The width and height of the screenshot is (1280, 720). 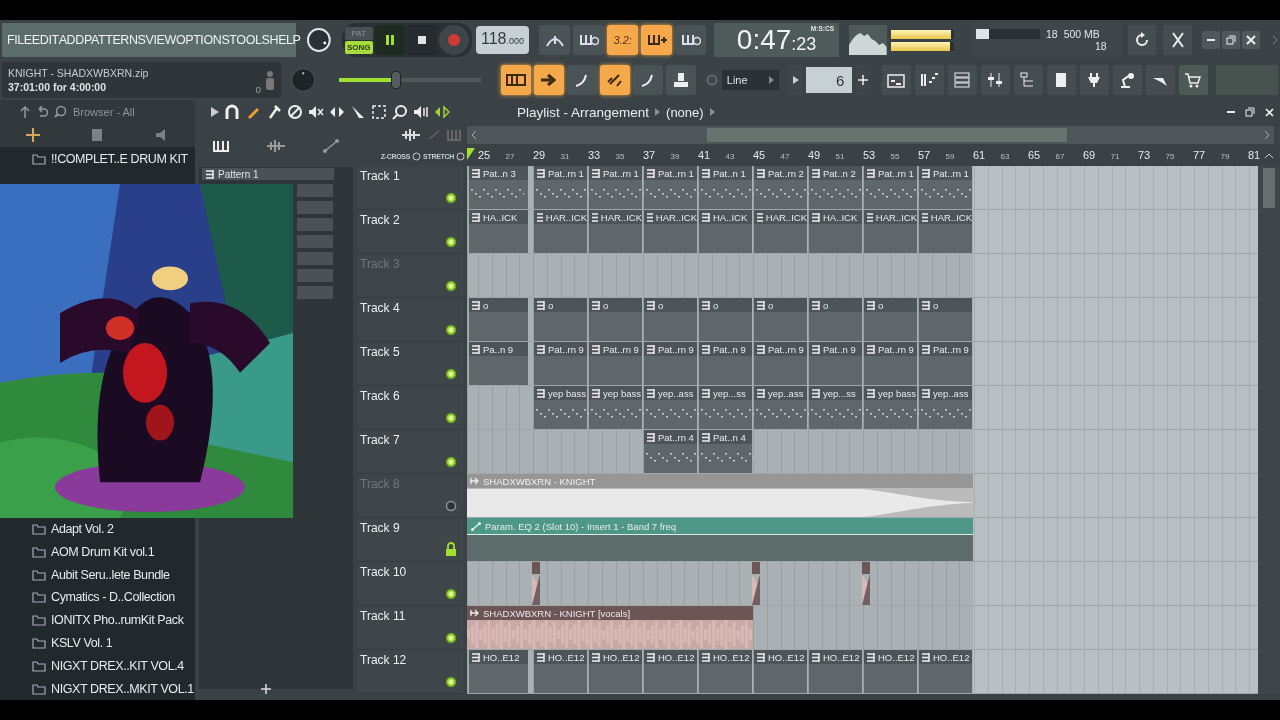 I want to click on menu-item: HELP, so click(x=285, y=40).